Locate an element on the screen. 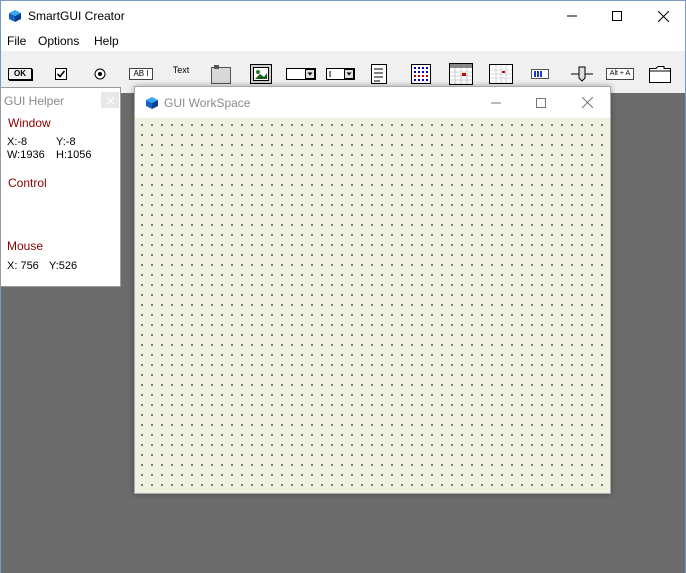  slider-tool is located at coordinates (582, 74).